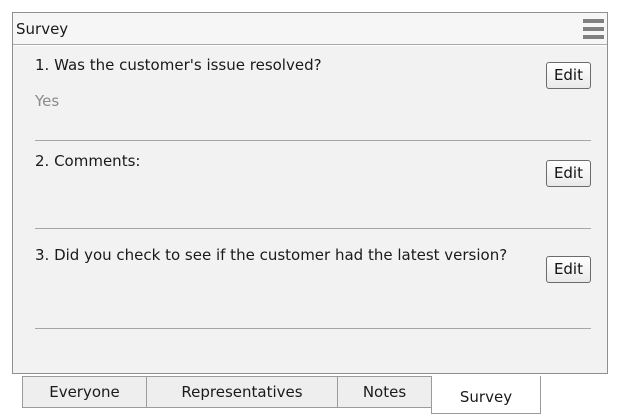 This screenshot has width=618, height=416. What do you see at coordinates (42, 29) in the screenshot?
I see `panel-title: Survey` at bounding box center [42, 29].